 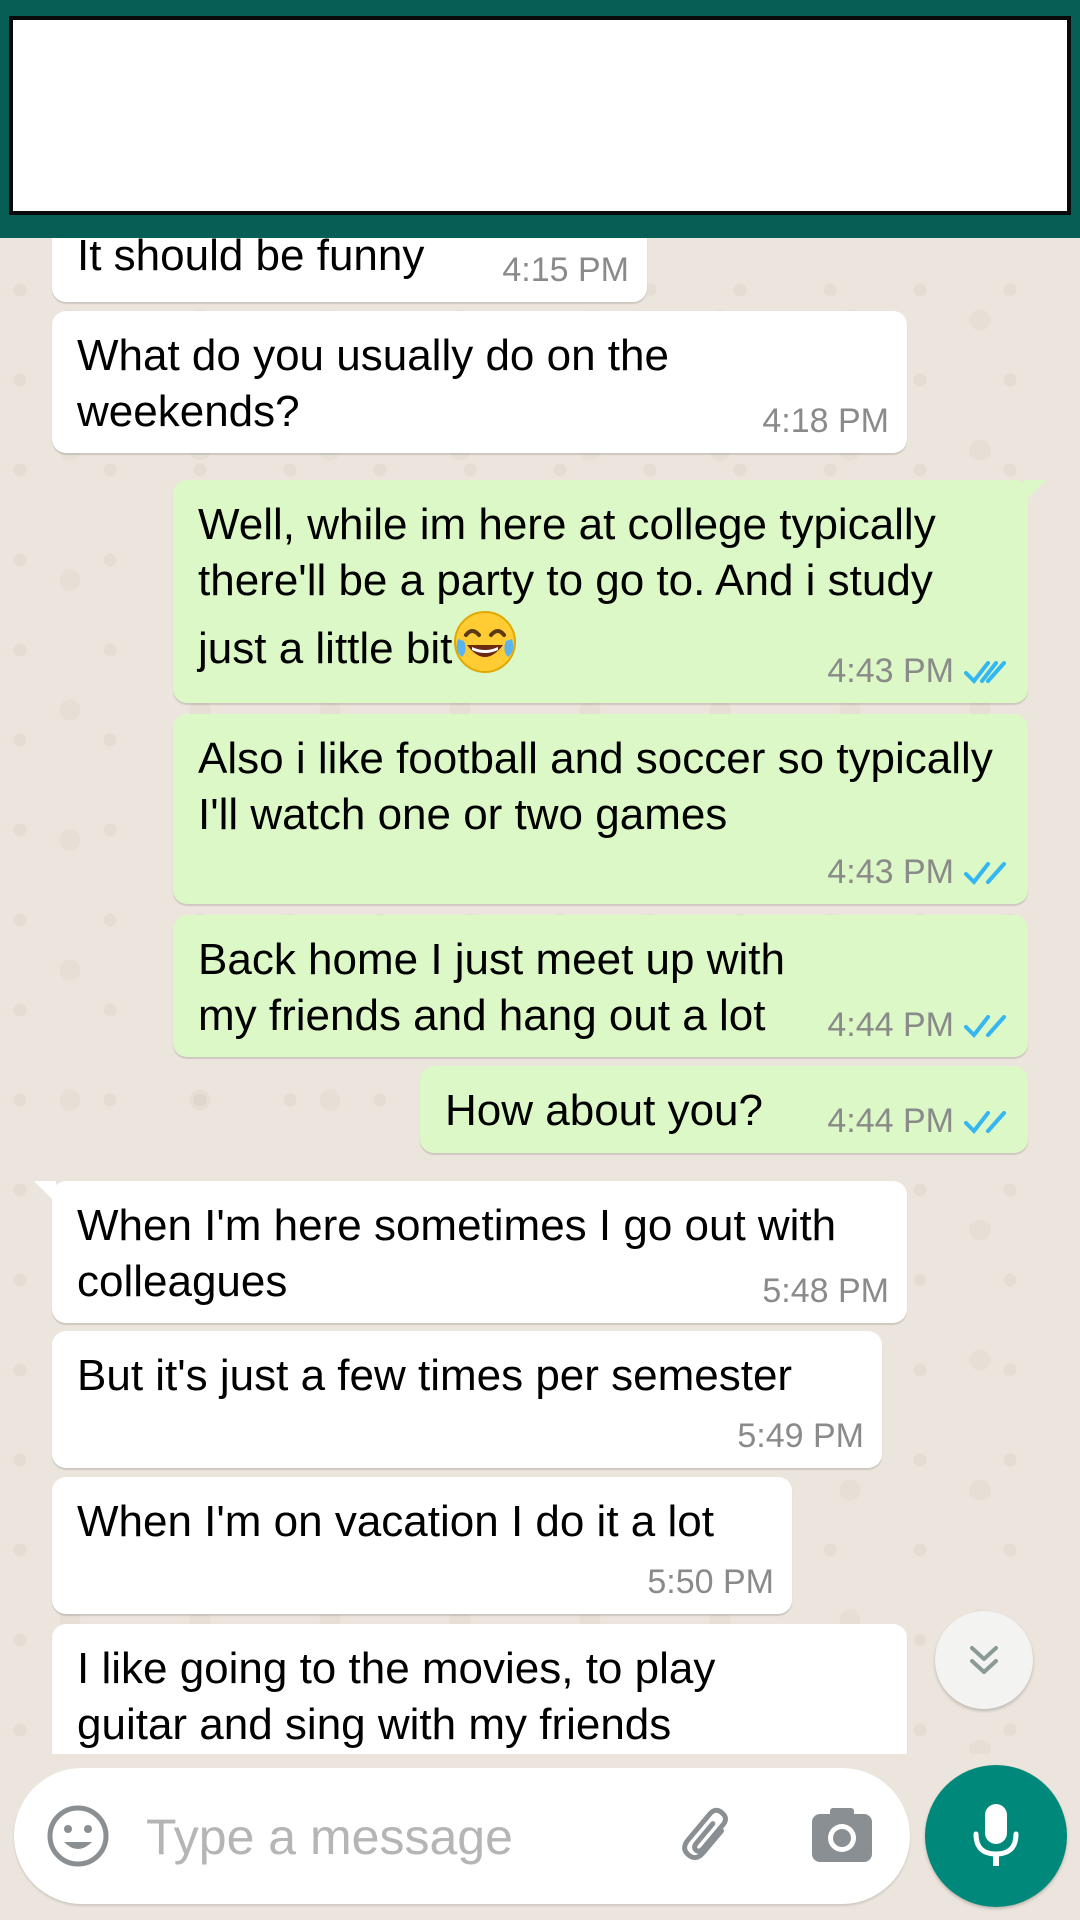 I want to click on chat-header, so click(x=540, y=119).